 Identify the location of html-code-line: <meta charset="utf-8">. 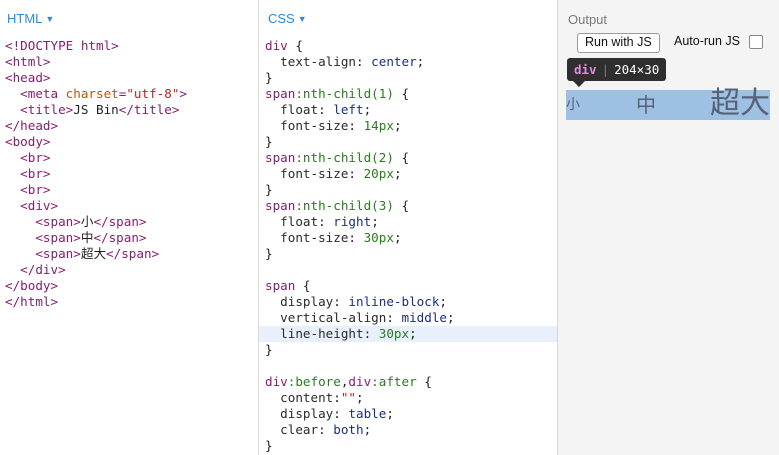
(131, 94).